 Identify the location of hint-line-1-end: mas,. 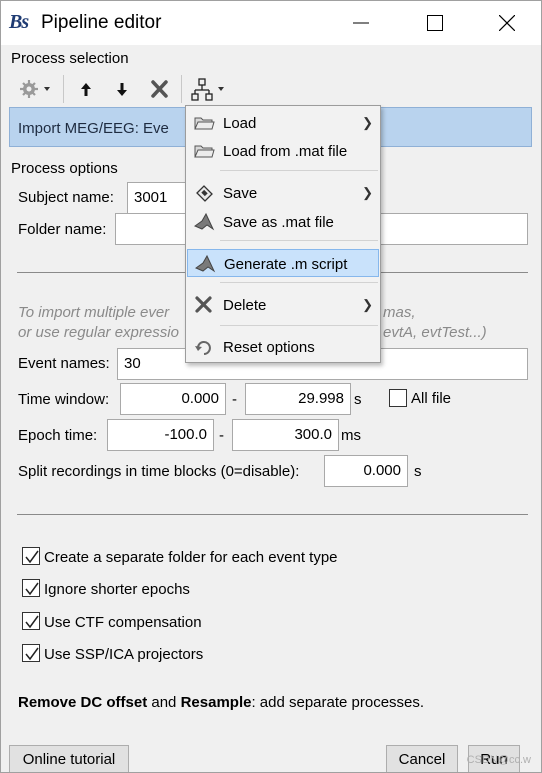
(399, 312).